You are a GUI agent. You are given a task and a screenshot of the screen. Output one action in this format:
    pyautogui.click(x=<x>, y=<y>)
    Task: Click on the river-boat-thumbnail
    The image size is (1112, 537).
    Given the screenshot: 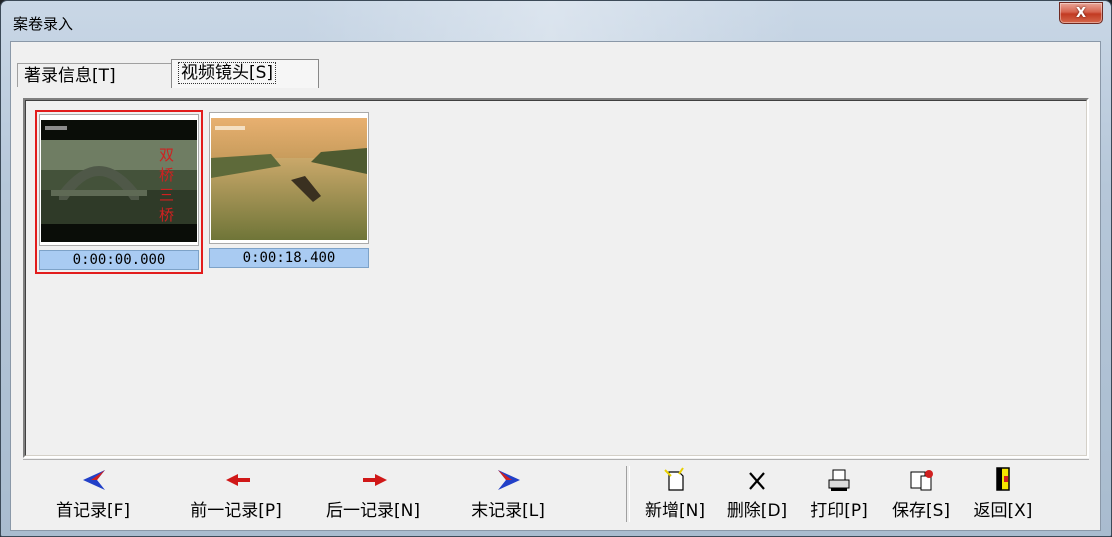 What is the action you would take?
    pyautogui.click(x=289, y=179)
    